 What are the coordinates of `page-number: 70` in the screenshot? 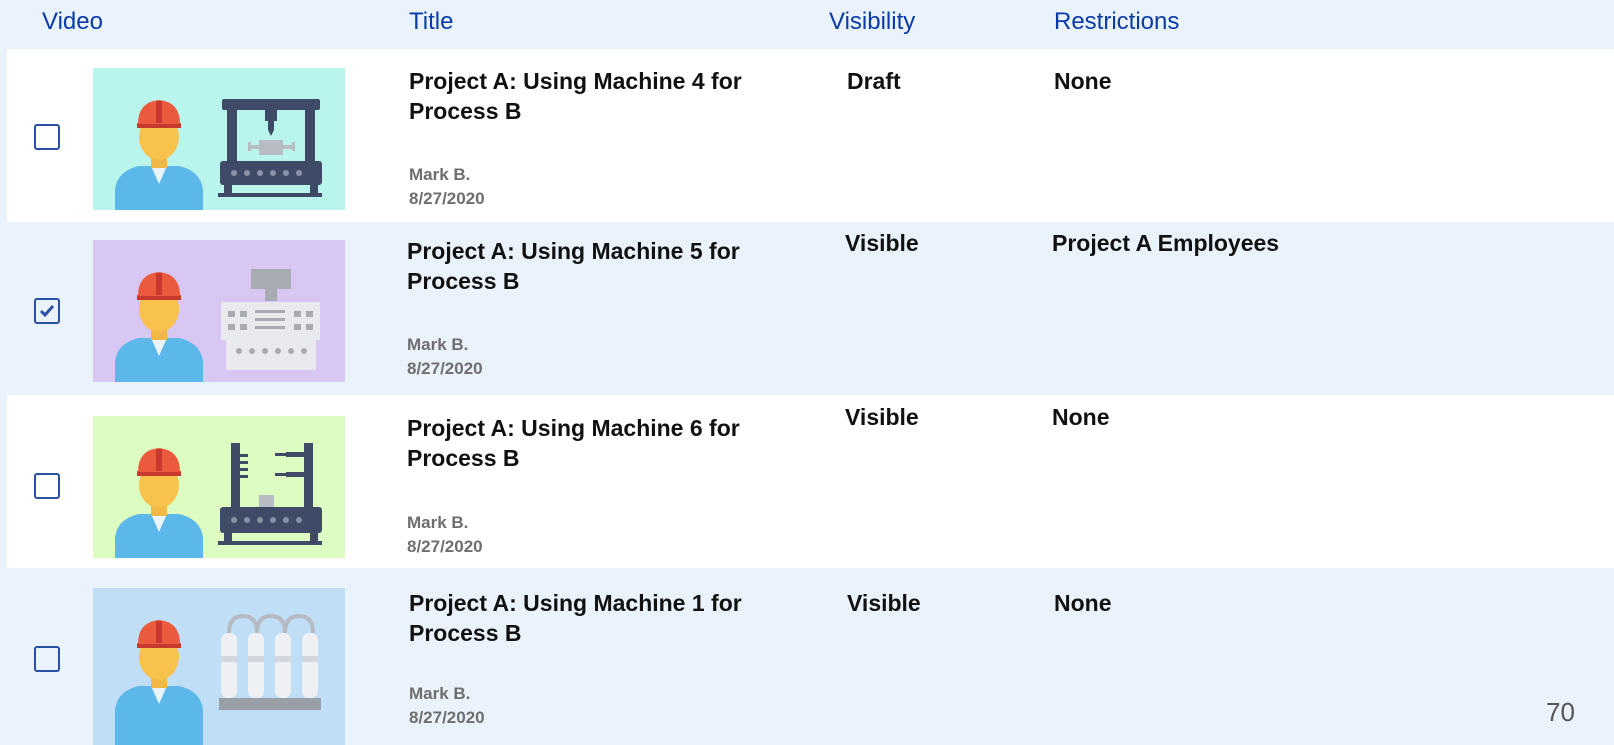 It's located at (1560, 712).